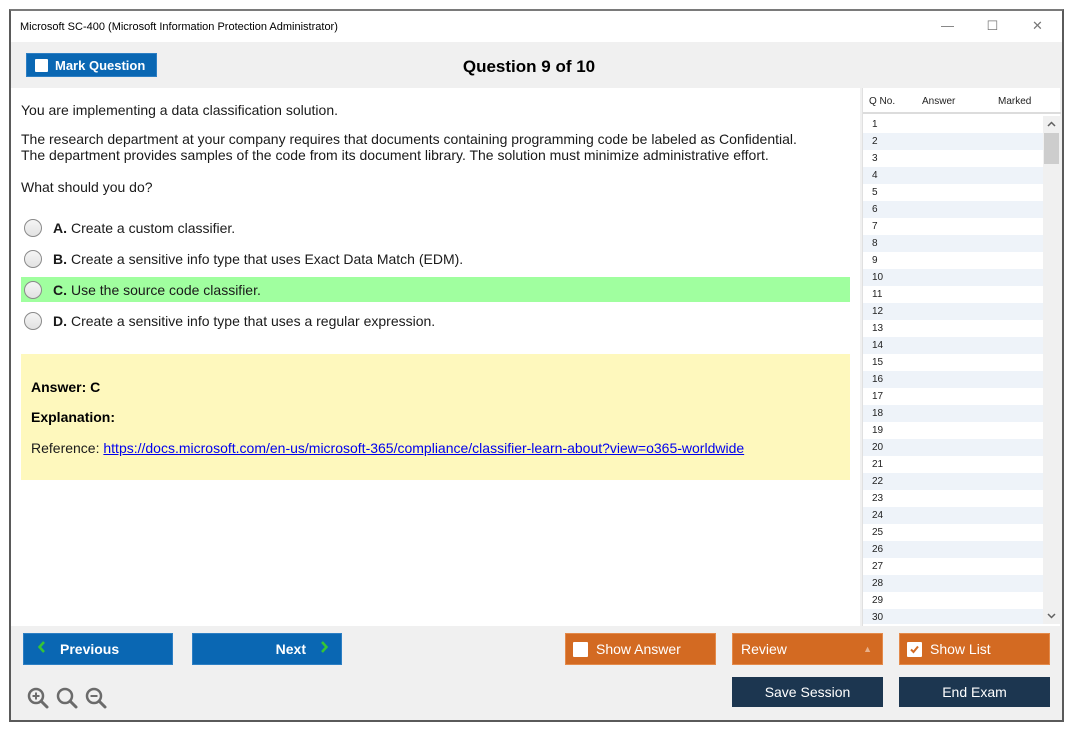 This screenshot has height=735, width=1075. I want to click on checkmark-icon, so click(914, 649).